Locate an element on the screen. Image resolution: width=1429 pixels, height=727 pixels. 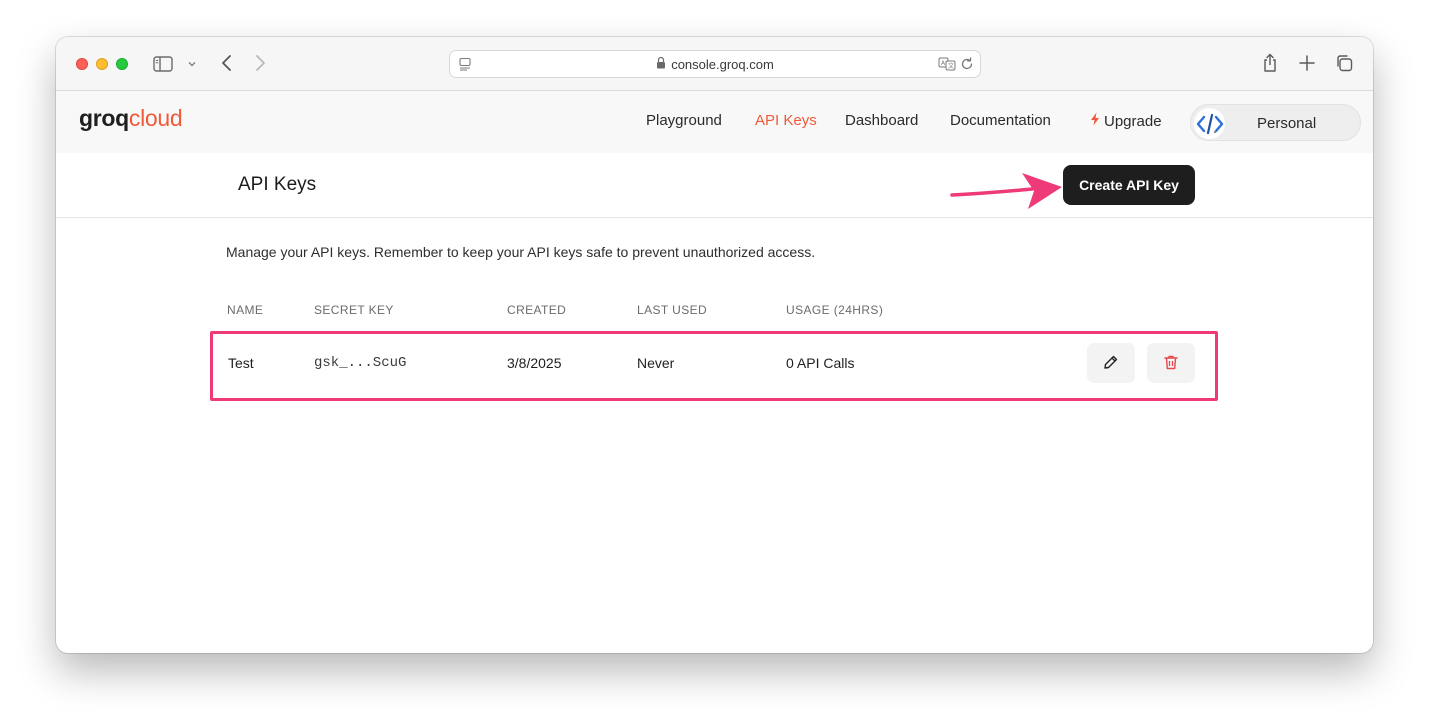
nav-upgrade-label: Upgrade is located at coordinates (1133, 121).